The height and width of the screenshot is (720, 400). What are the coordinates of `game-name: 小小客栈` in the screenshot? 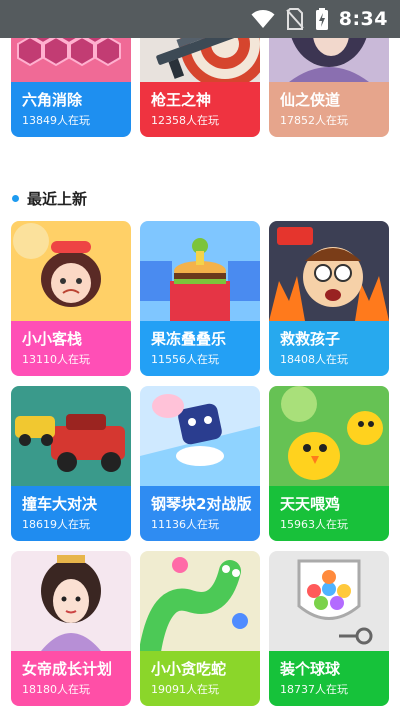 It's located at (52, 339).